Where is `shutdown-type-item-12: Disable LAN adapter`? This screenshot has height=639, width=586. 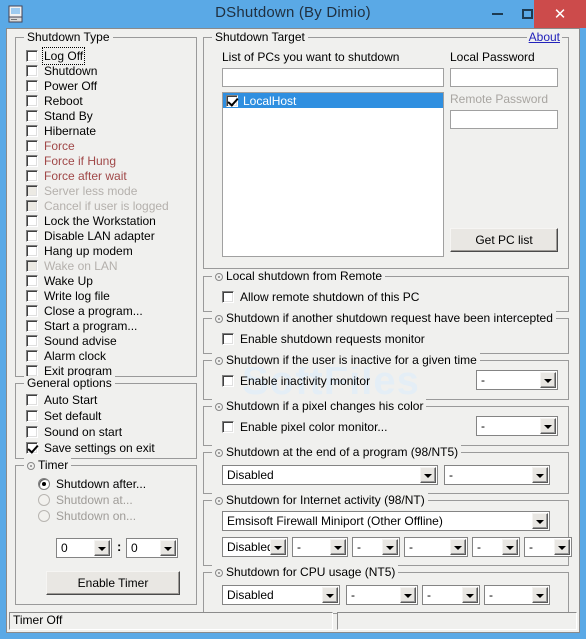 shutdown-type-item-12: Disable LAN adapter is located at coordinates (90, 236).